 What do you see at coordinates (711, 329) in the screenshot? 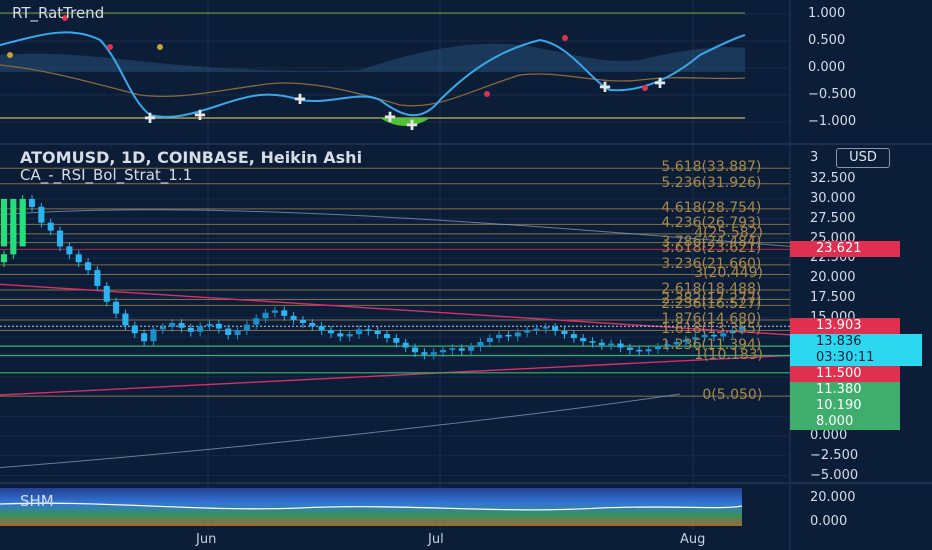
I see `fib-level-label: 1.618(13.355)` at bounding box center [711, 329].